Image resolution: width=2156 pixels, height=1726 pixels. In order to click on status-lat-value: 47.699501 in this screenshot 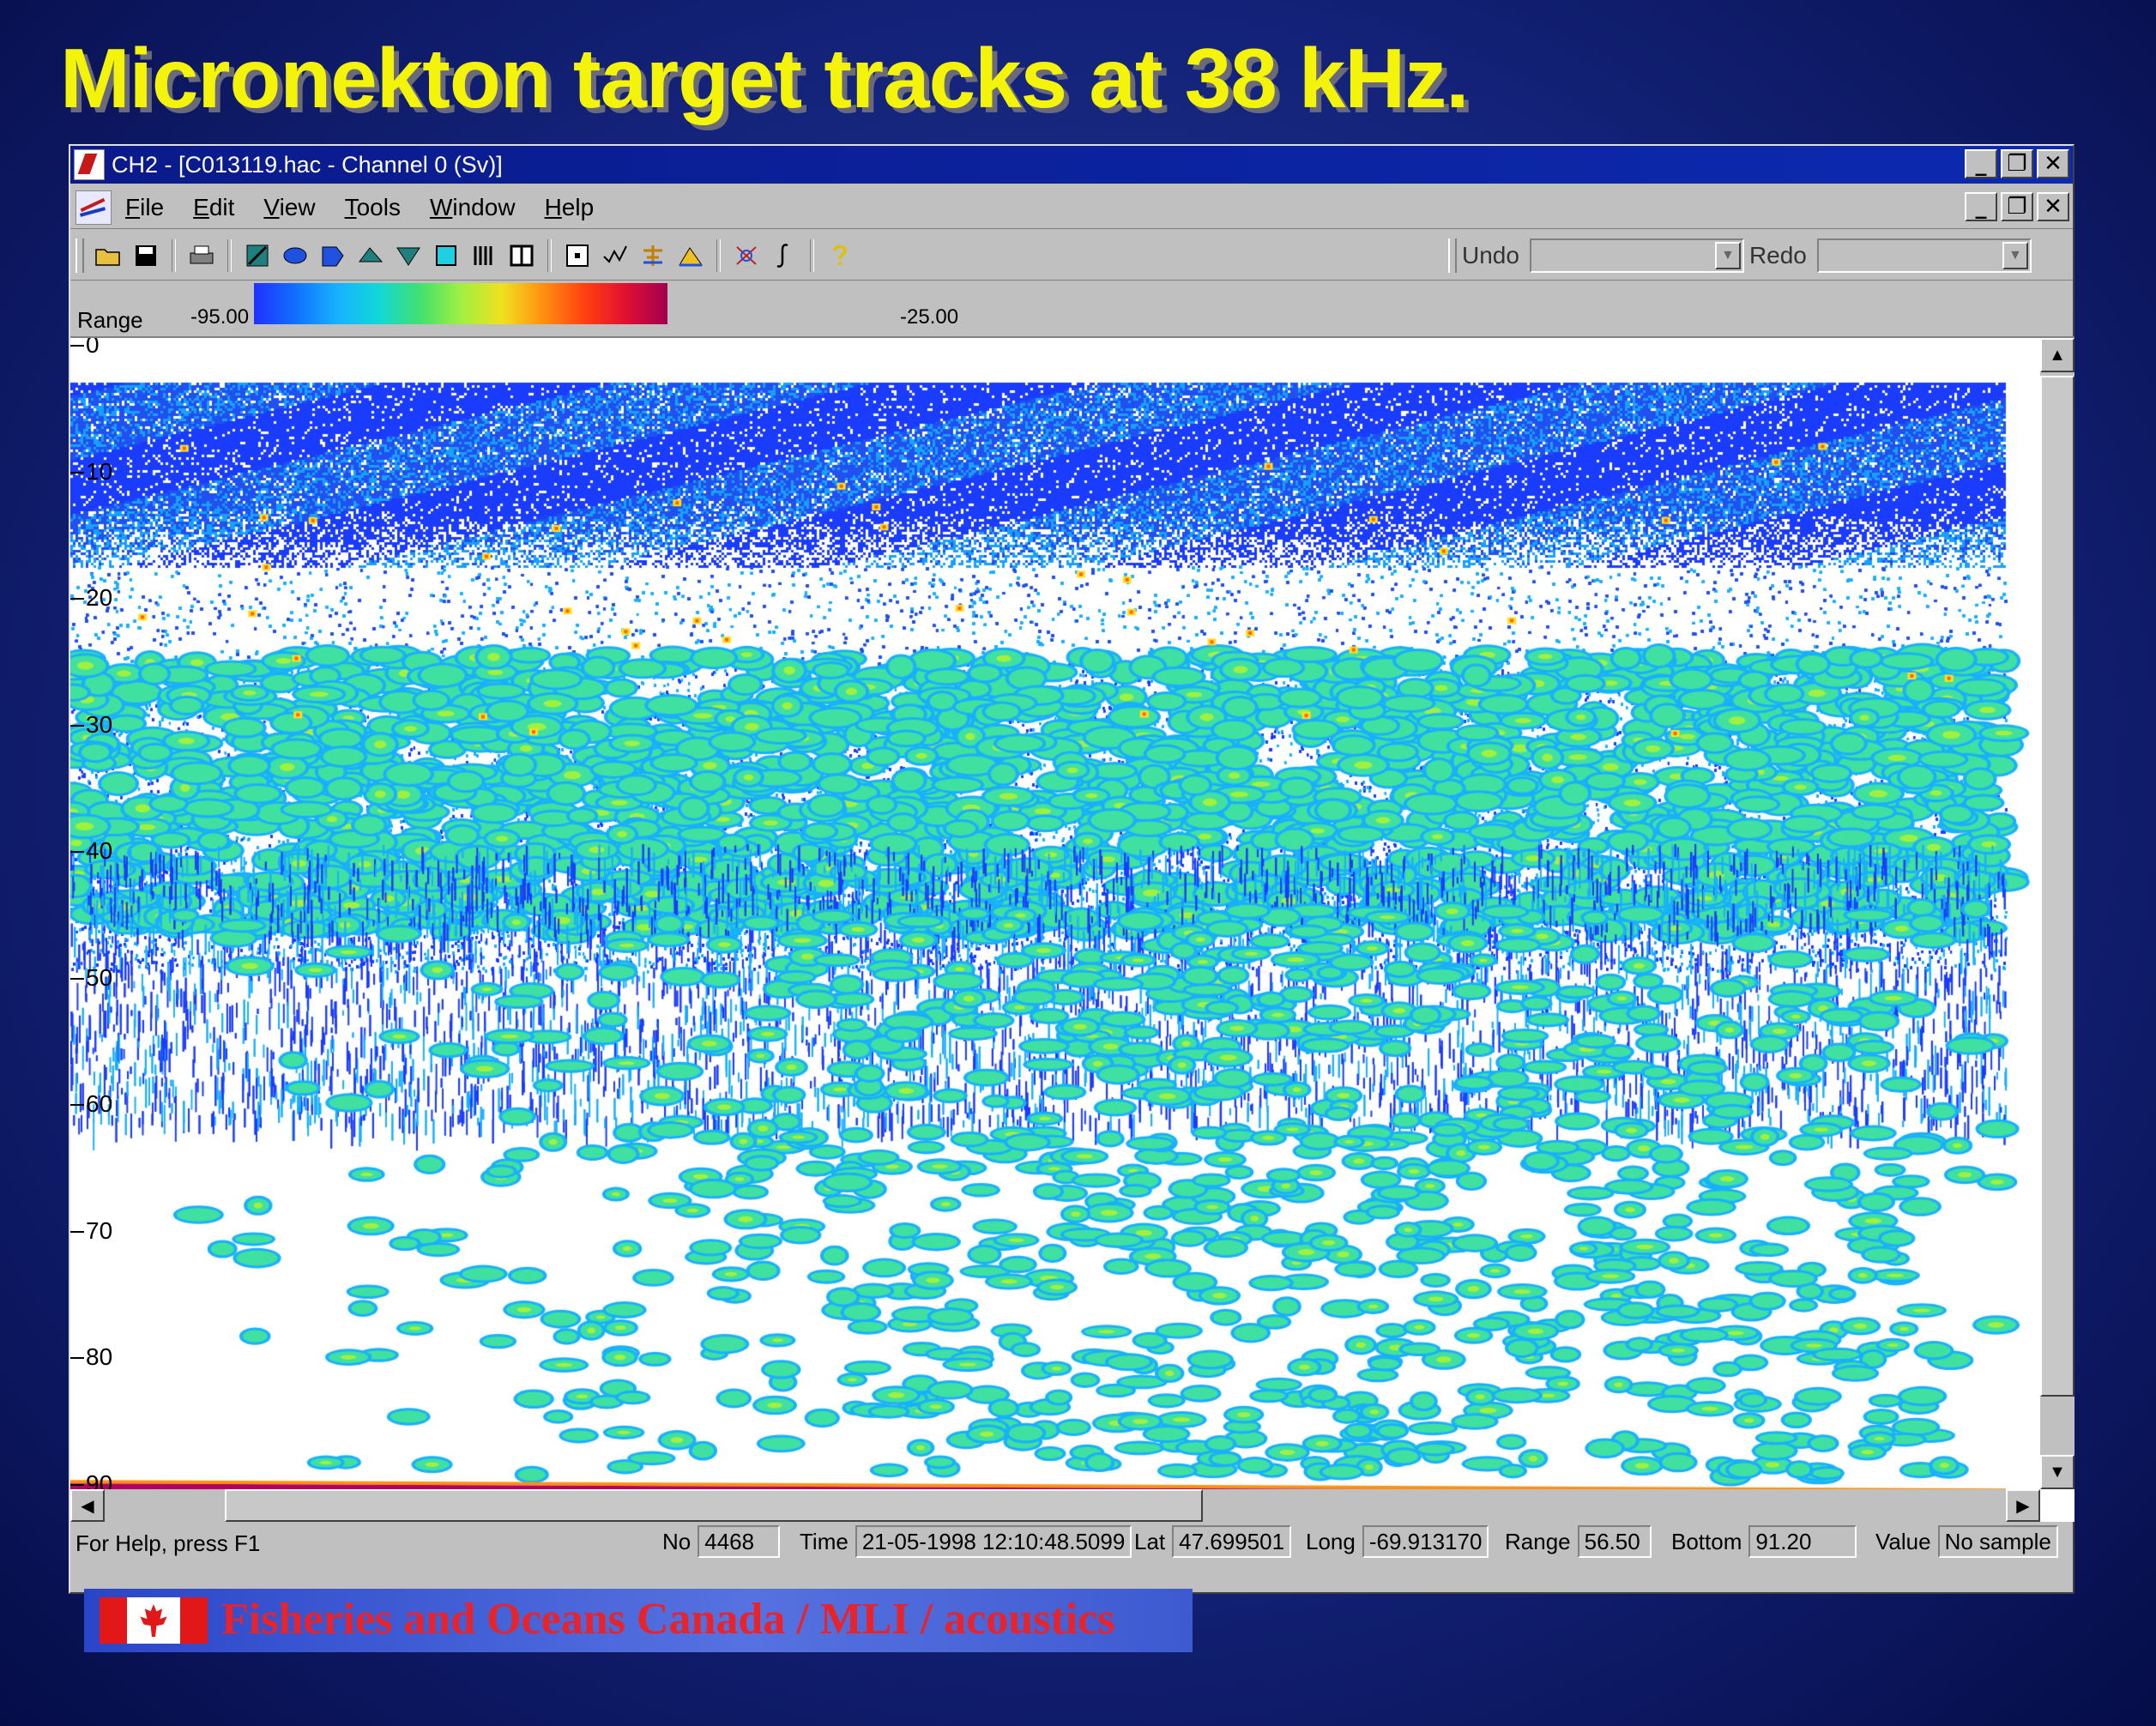, I will do `click(1232, 1541)`.